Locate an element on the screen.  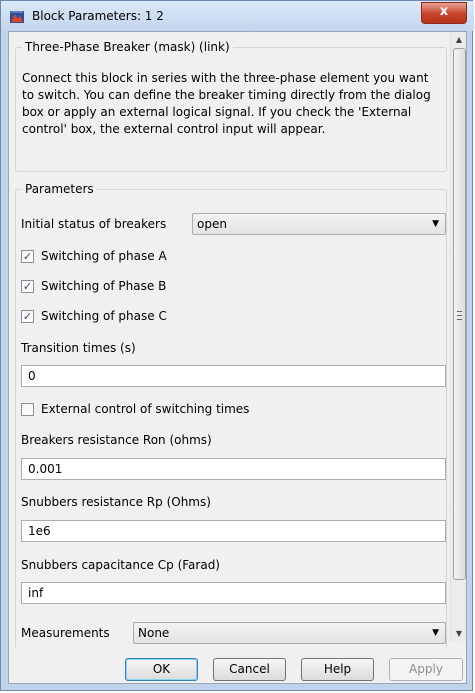
close-button: x is located at coordinates (444, 13).